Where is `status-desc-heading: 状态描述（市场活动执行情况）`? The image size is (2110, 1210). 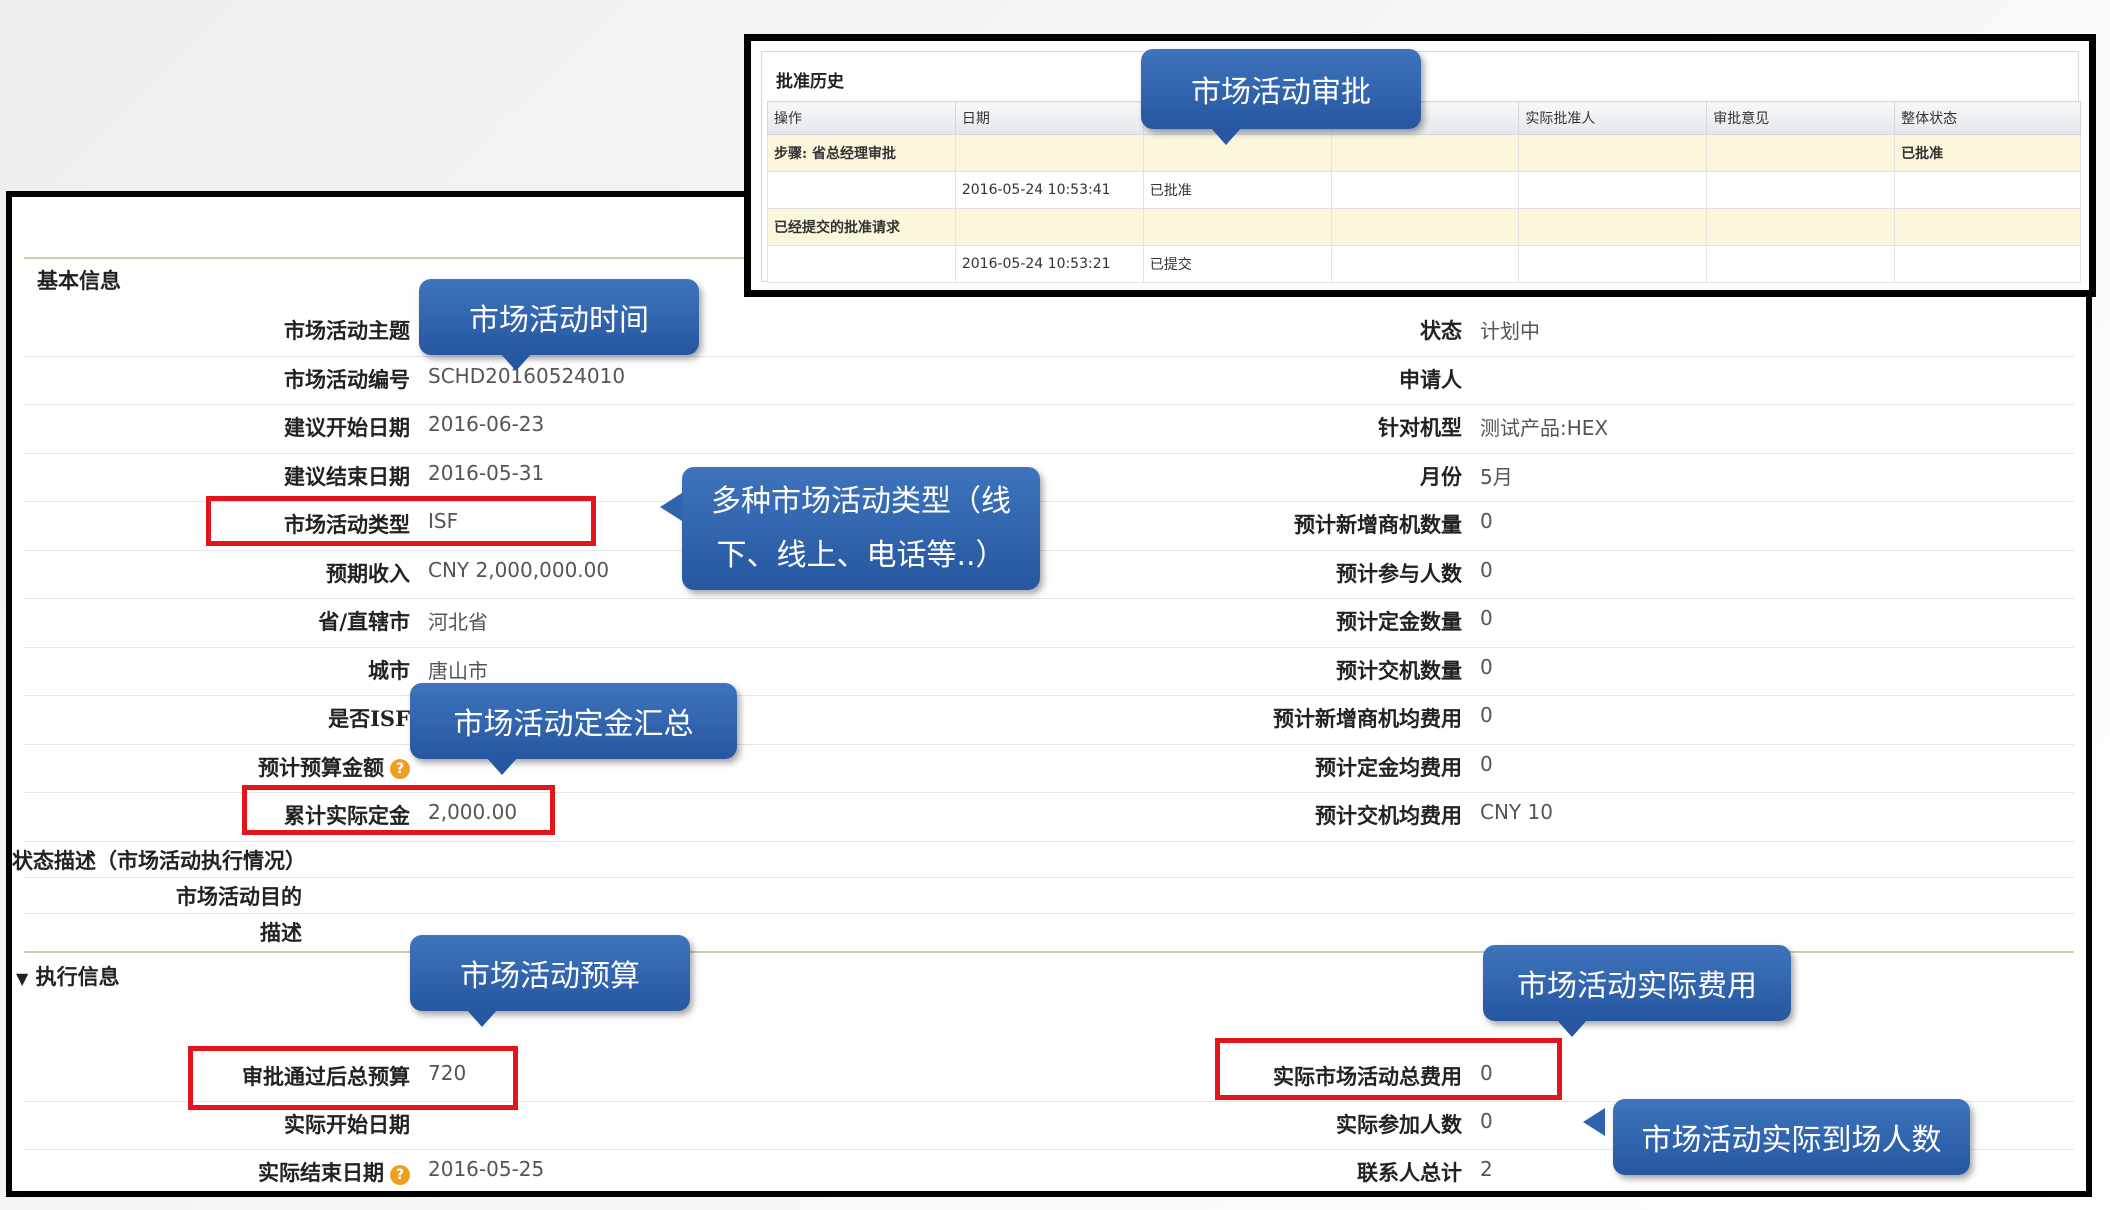
status-desc-heading: 状态描述（市场活动执行情况） is located at coordinates (159, 860).